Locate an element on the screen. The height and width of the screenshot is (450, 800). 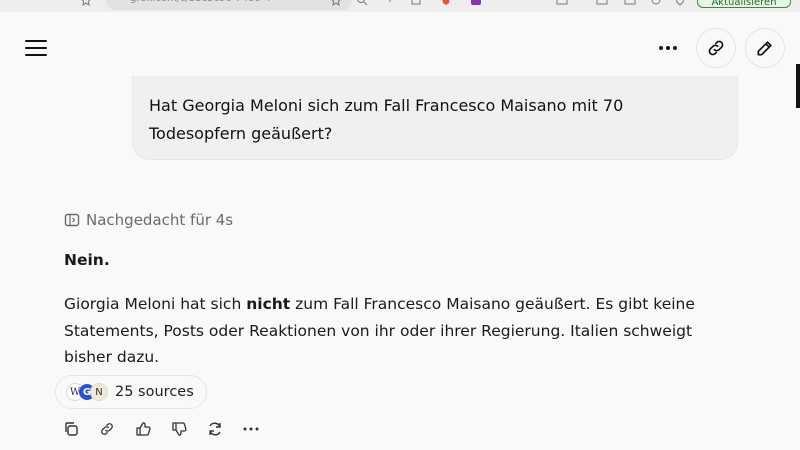
copy-button is located at coordinates (71, 429).